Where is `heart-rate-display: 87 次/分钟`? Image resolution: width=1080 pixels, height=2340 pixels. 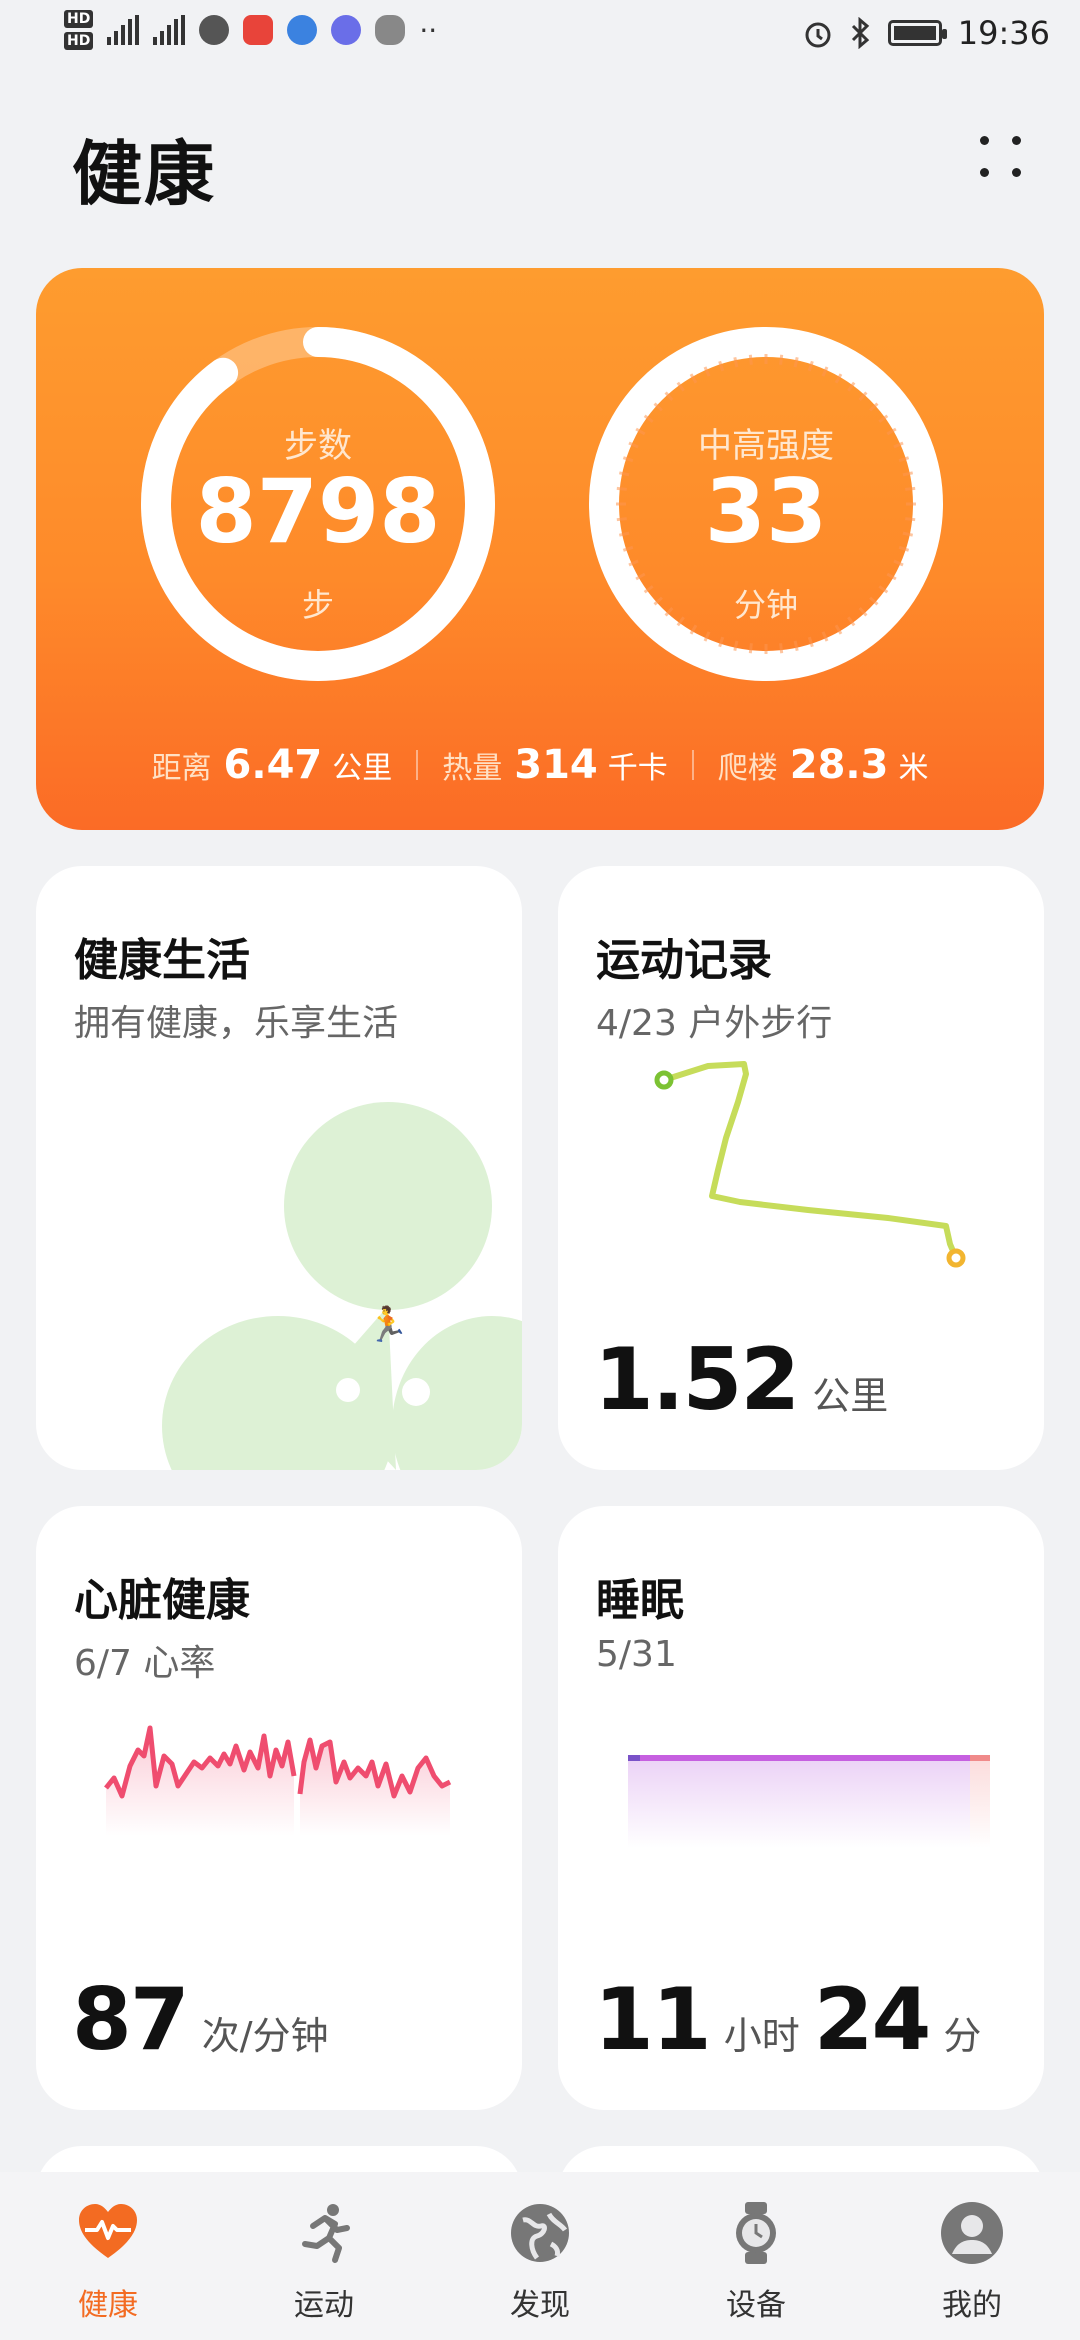
heart-rate-display: 87 次/分钟 is located at coordinates (207, 2020).